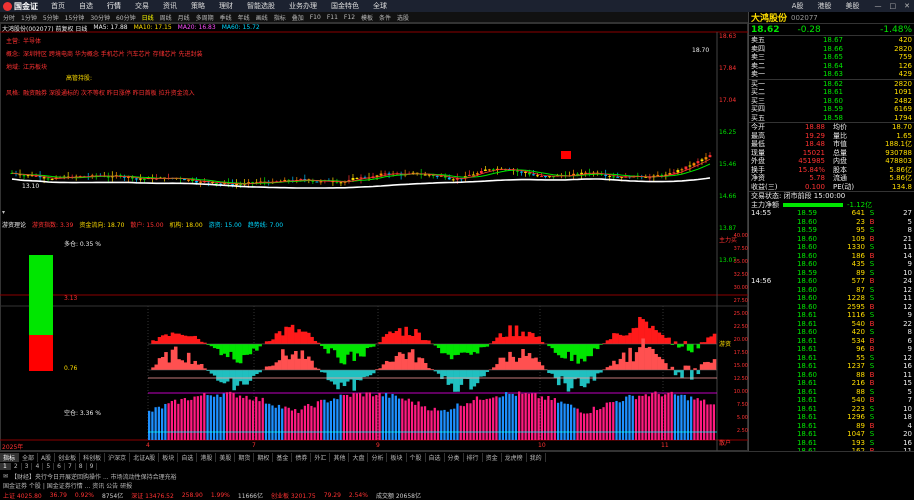 The image size is (914, 500). Describe the element at coordinates (29, 17) in the screenshot. I see `toolbar-item-1: 1分钟` at that location.